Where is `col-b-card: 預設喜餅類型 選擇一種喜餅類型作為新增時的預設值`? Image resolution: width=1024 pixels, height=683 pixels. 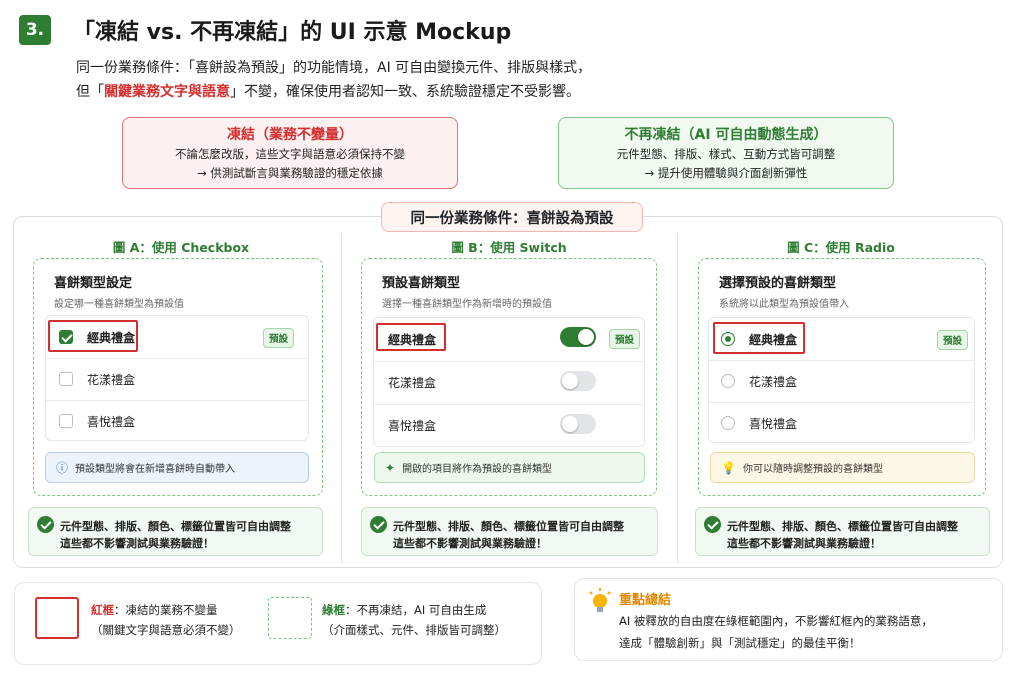 col-b-card: 預設喜餅類型 選擇一種喜餅類型作為新增時的預設值 is located at coordinates (508, 289).